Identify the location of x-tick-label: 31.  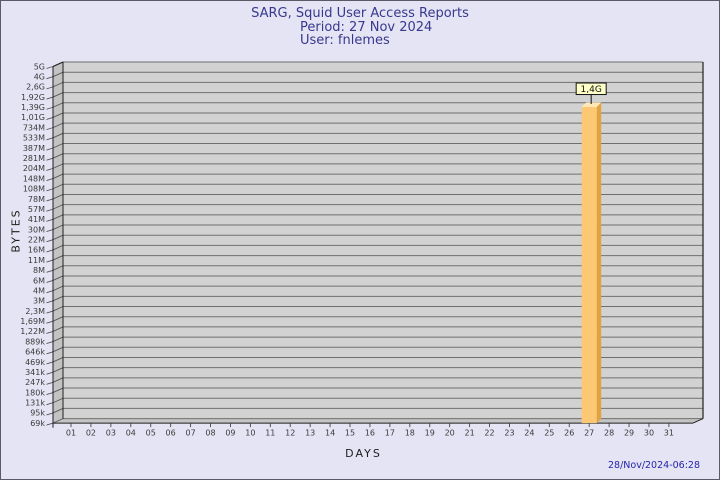
(669, 433).